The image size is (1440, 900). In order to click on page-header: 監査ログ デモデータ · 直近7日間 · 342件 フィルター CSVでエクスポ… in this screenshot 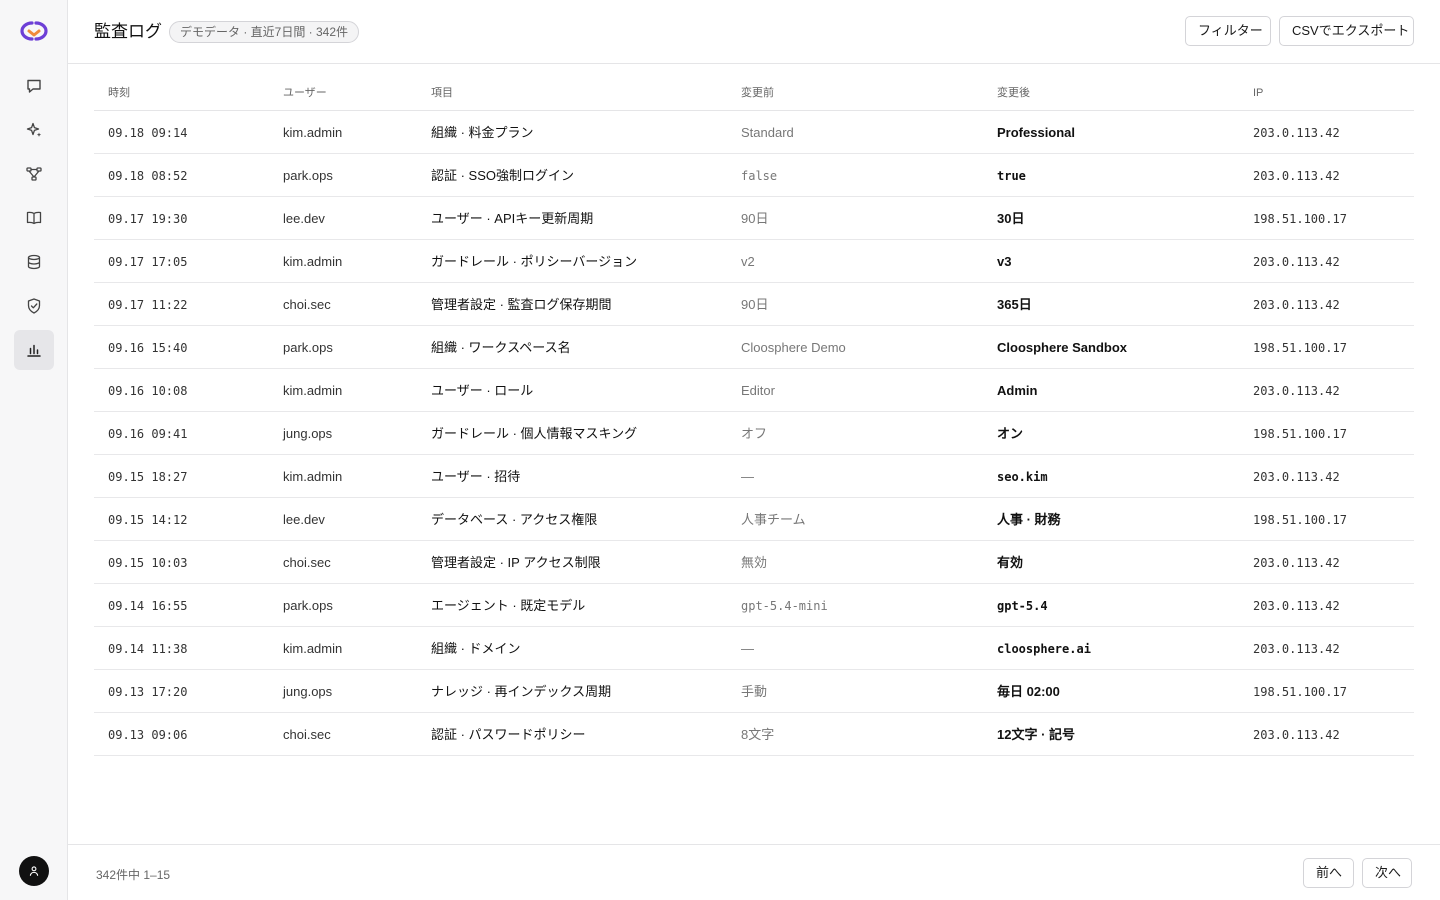, I will do `click(754, 32)`.